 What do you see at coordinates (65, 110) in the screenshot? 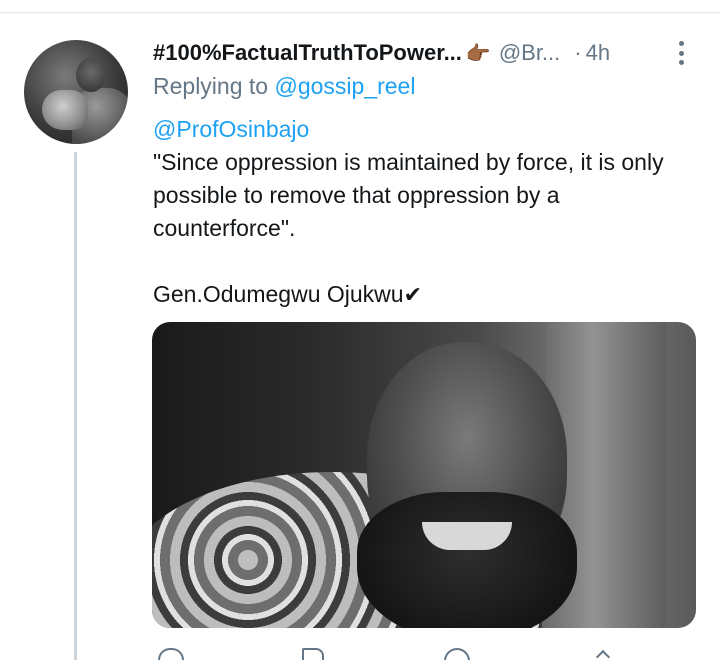
I see `avatar-fist-shape` at bounding box center [65, 110].